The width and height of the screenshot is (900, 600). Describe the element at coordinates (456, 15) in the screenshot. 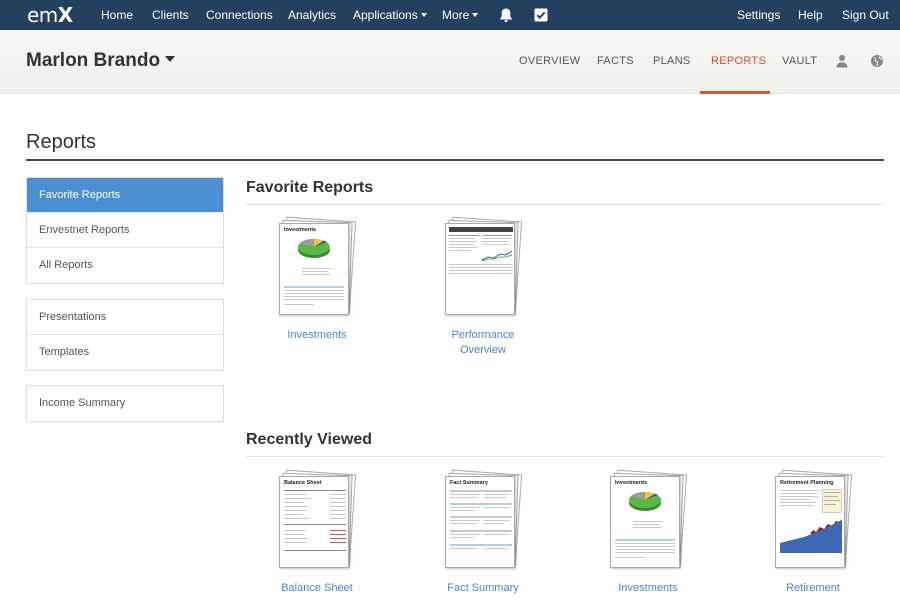

I see `nav-more-label: More` at that location.